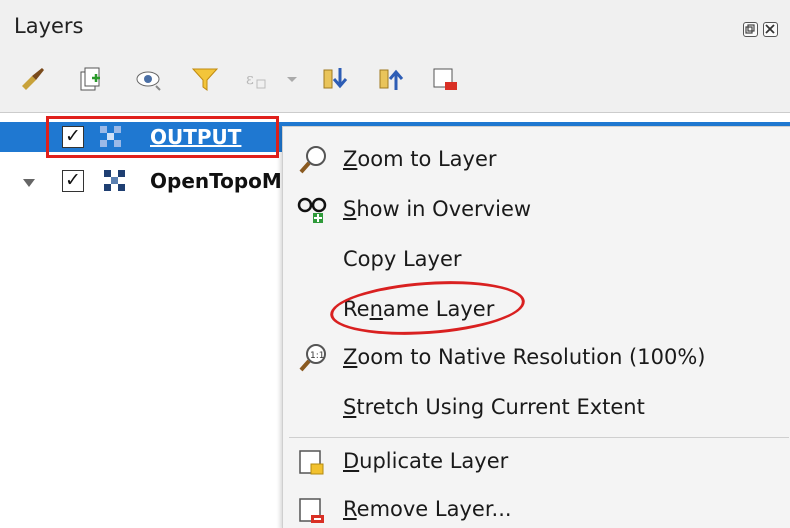 This screenshot has width=790, height=528. Describe the element at coordinates (33, 79) in the screenshot. I see `style-manager-icon` at that location.